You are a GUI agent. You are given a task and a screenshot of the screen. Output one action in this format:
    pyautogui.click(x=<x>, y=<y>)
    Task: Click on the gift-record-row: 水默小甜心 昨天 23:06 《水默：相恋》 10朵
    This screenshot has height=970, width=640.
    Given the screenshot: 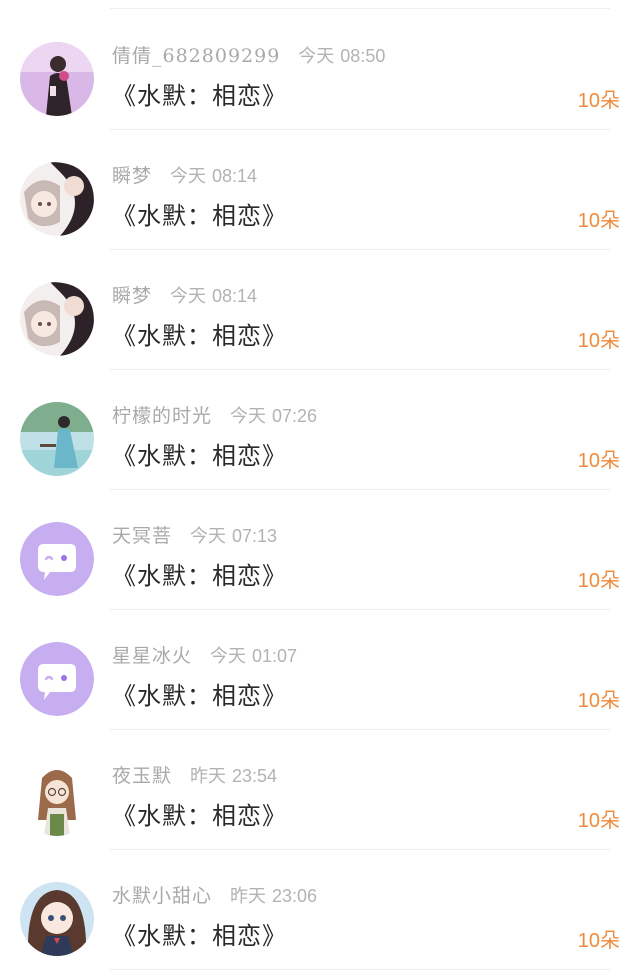 What is the action you would take?
    pyautogui.click(x=320, y=910)
    